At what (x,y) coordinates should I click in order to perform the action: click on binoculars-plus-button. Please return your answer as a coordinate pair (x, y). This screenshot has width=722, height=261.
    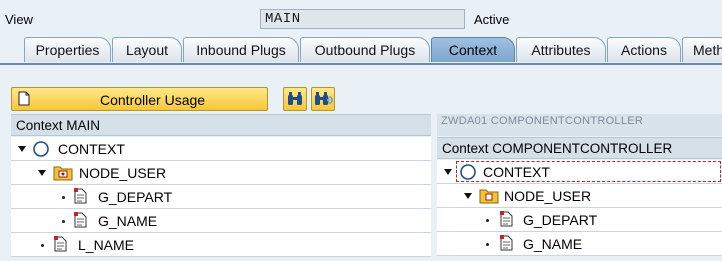
    Looking at the image, I should click on (323, 99).